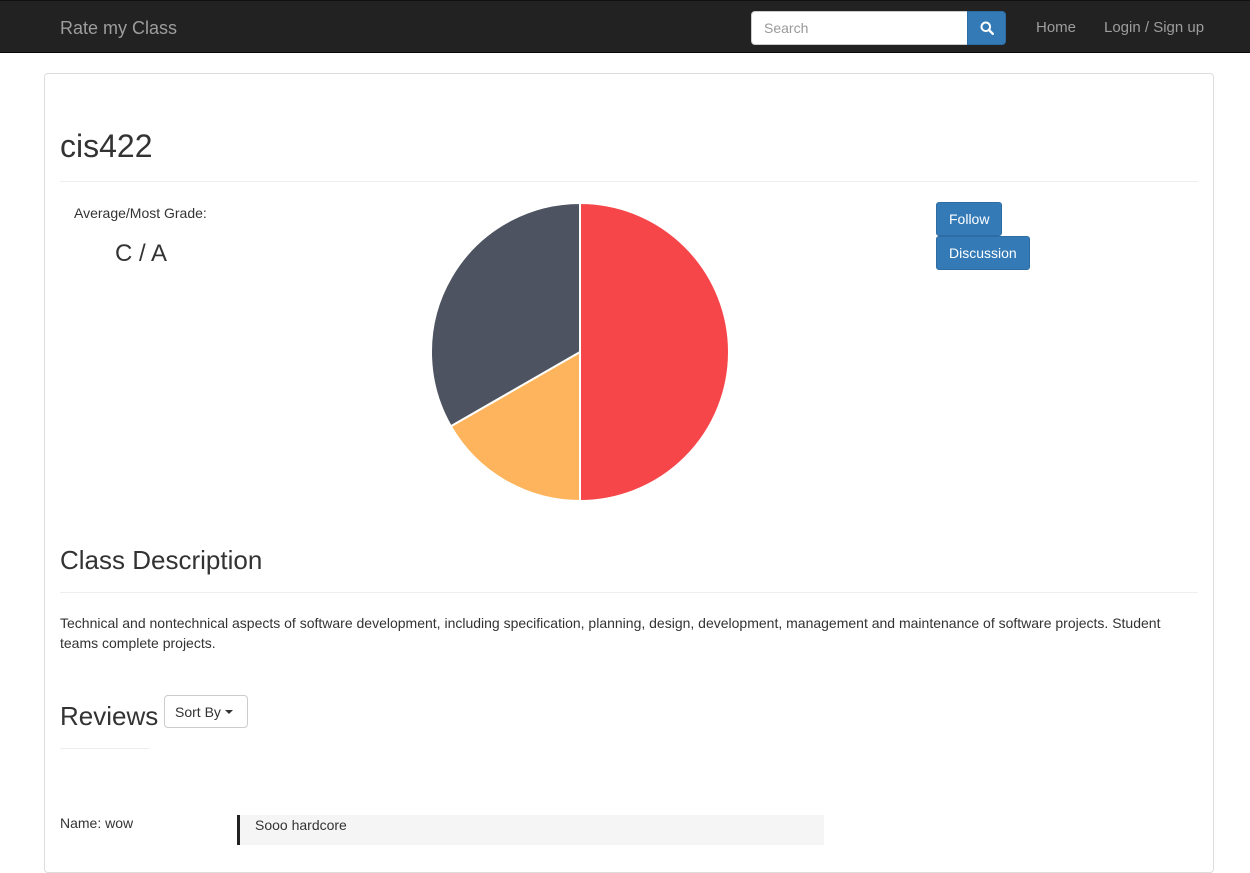 The height and width of the screenshot is (873, 1250). I want to click on search-button, so click(986, 28).